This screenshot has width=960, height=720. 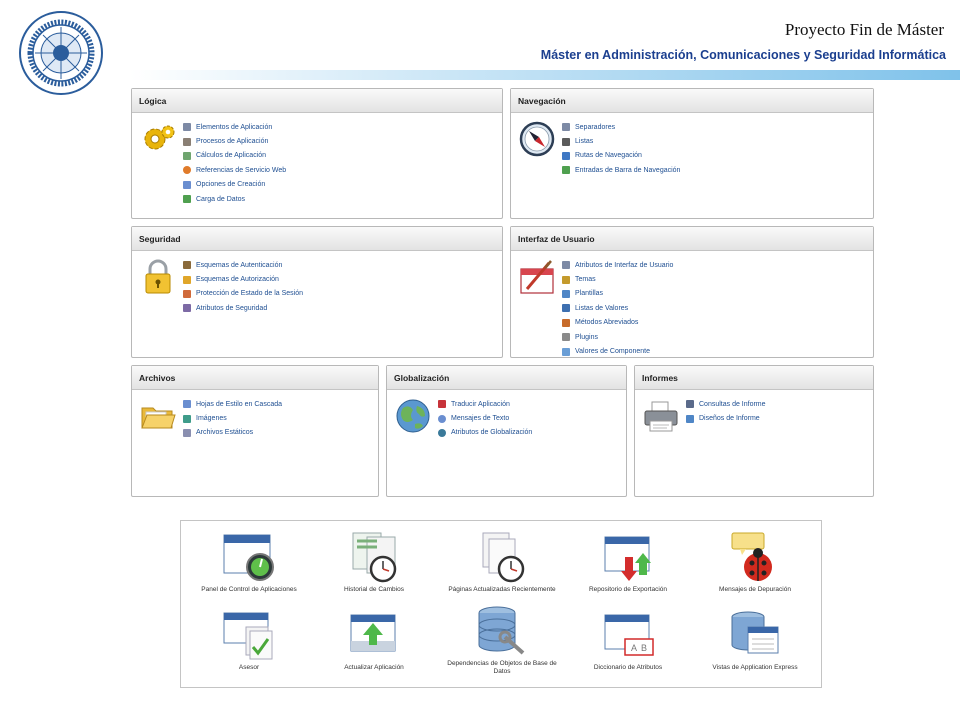 What do you see at coordinates (537, 139) in the screenshot?
I see `compass-icon` at bounding box center [537, 139].